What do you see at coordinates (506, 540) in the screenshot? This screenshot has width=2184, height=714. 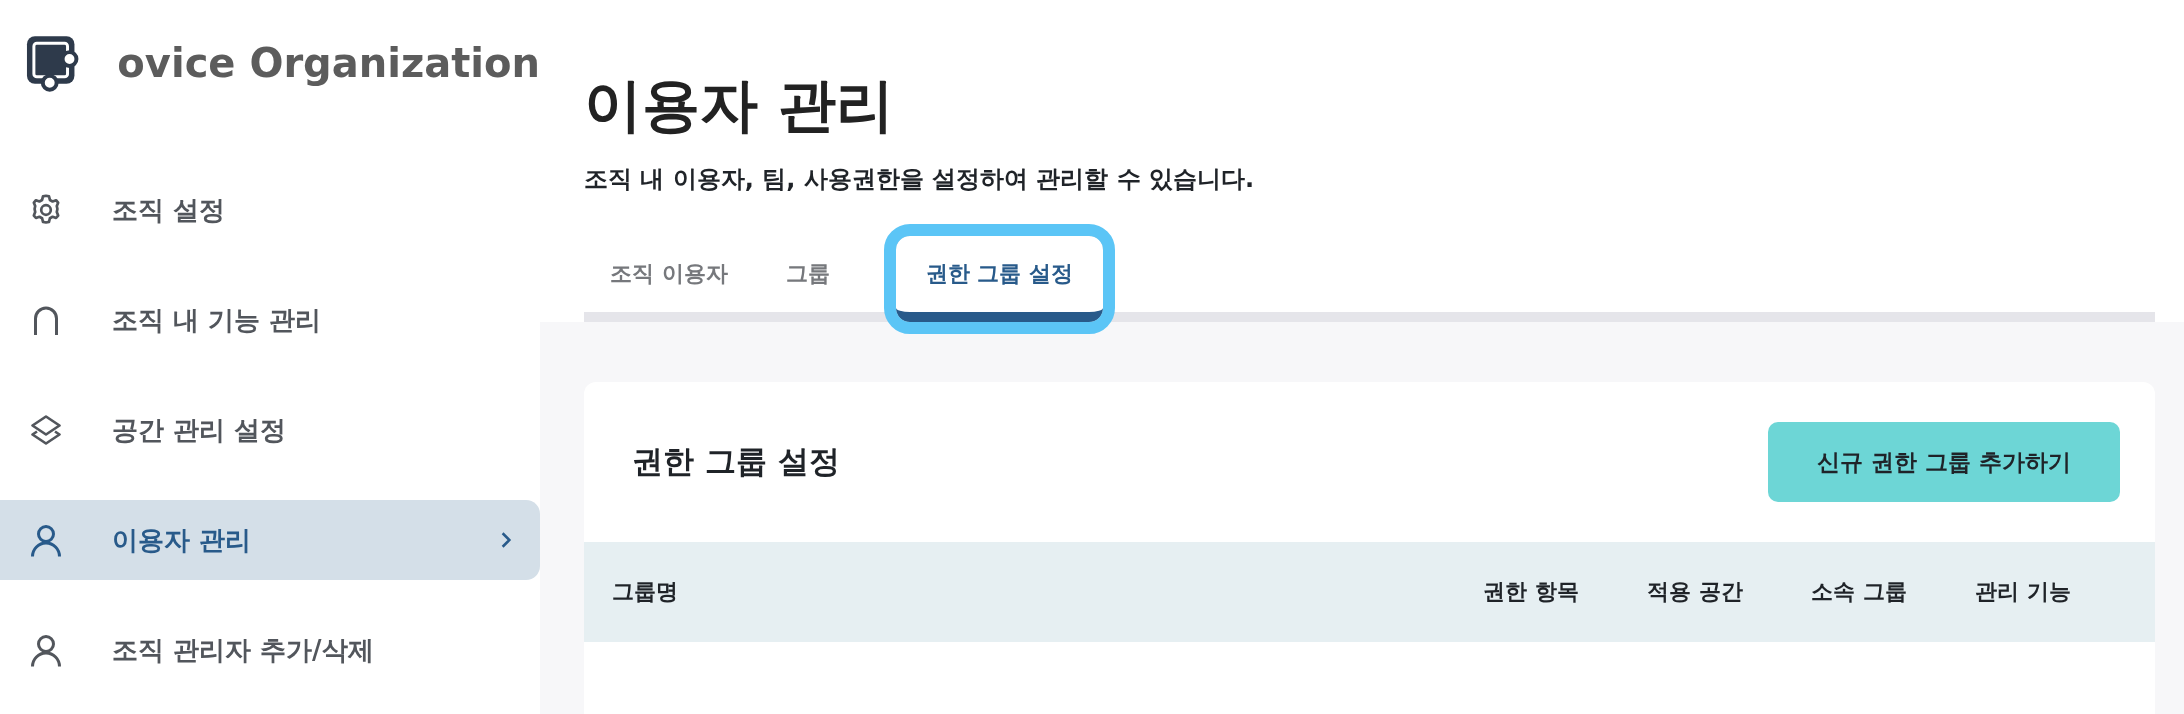 I see `chevron-right-icon` at bounding box center [506, 540].